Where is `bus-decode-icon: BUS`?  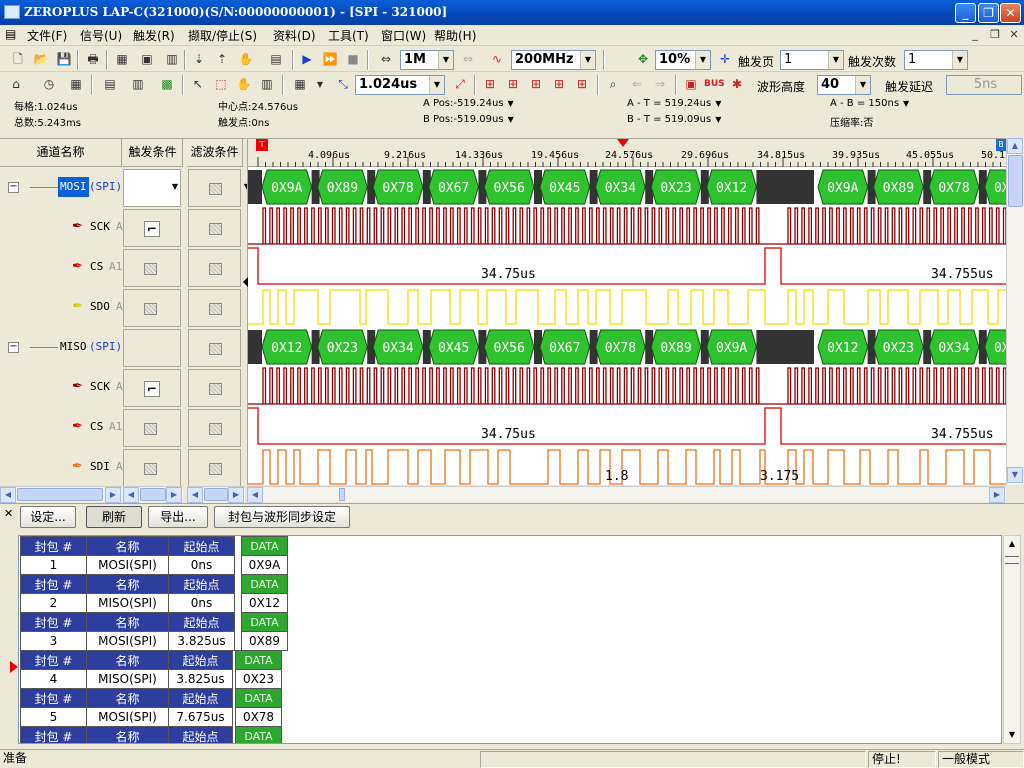
bus-decode-icon: BUS is located at coordinates (714, 85).